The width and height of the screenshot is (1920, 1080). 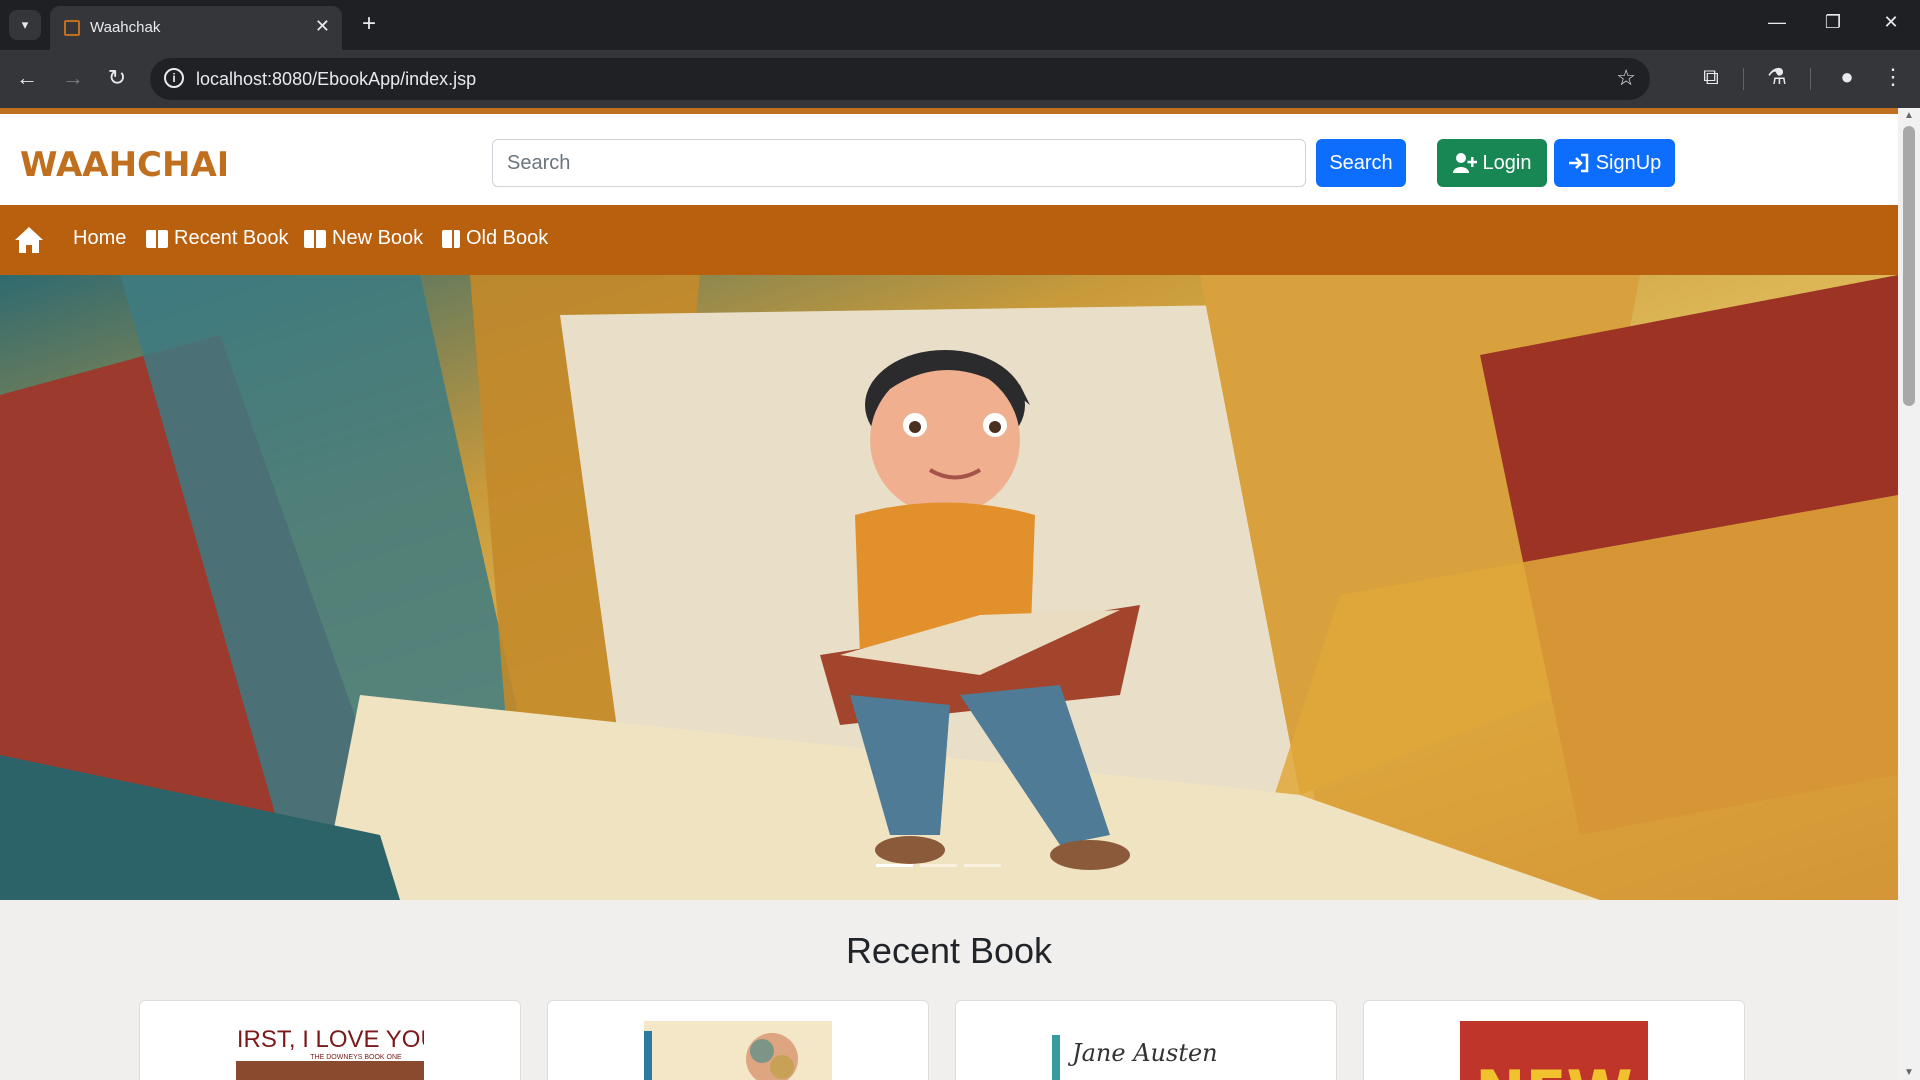 I want to click on login-button: Login, so click(x=1492, y=163).